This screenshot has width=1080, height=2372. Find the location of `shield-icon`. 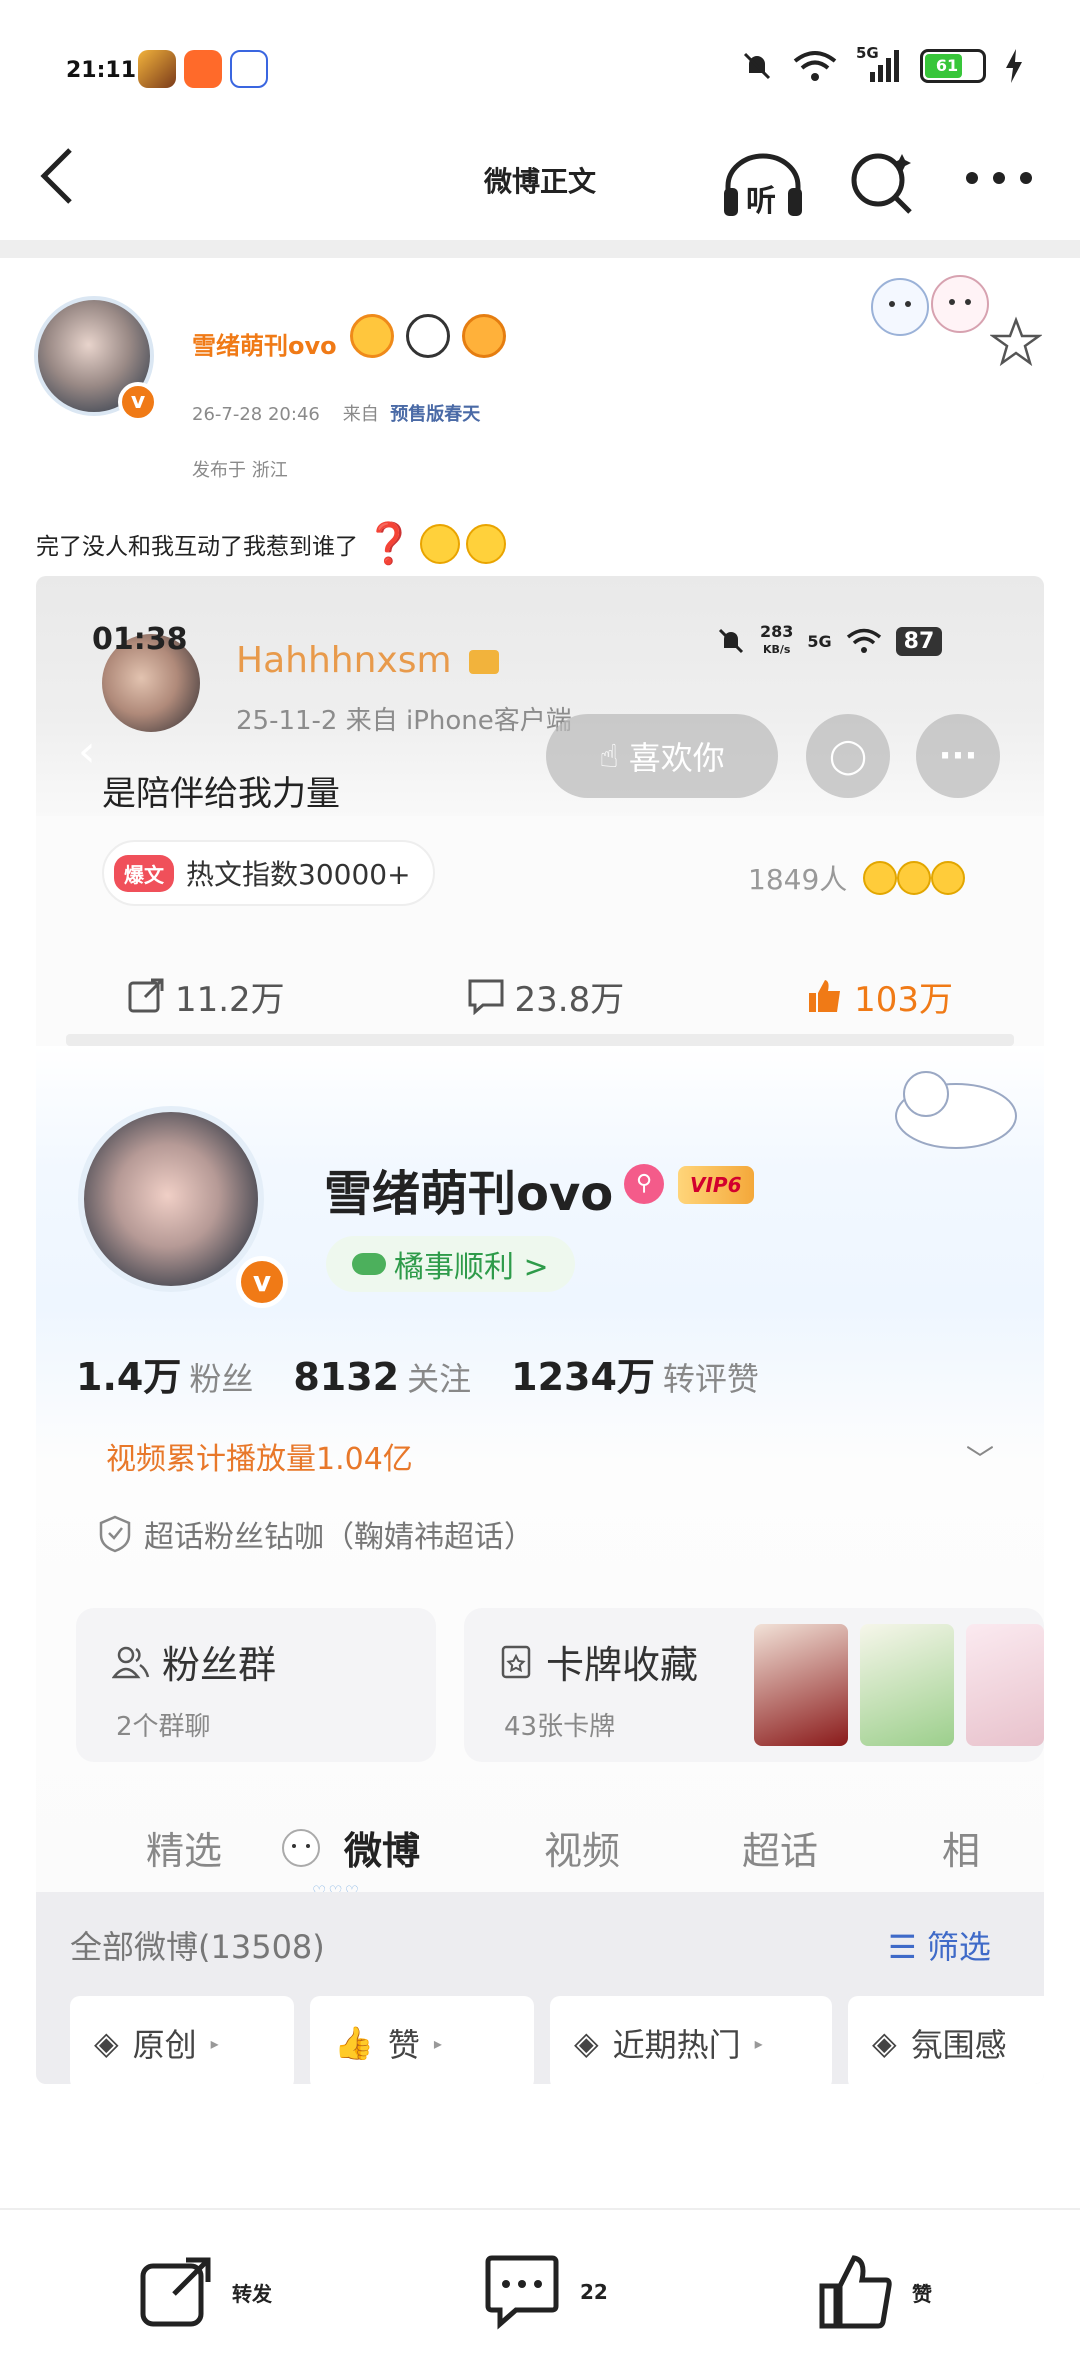

shield-icon is located at coordinates (115, 1534).